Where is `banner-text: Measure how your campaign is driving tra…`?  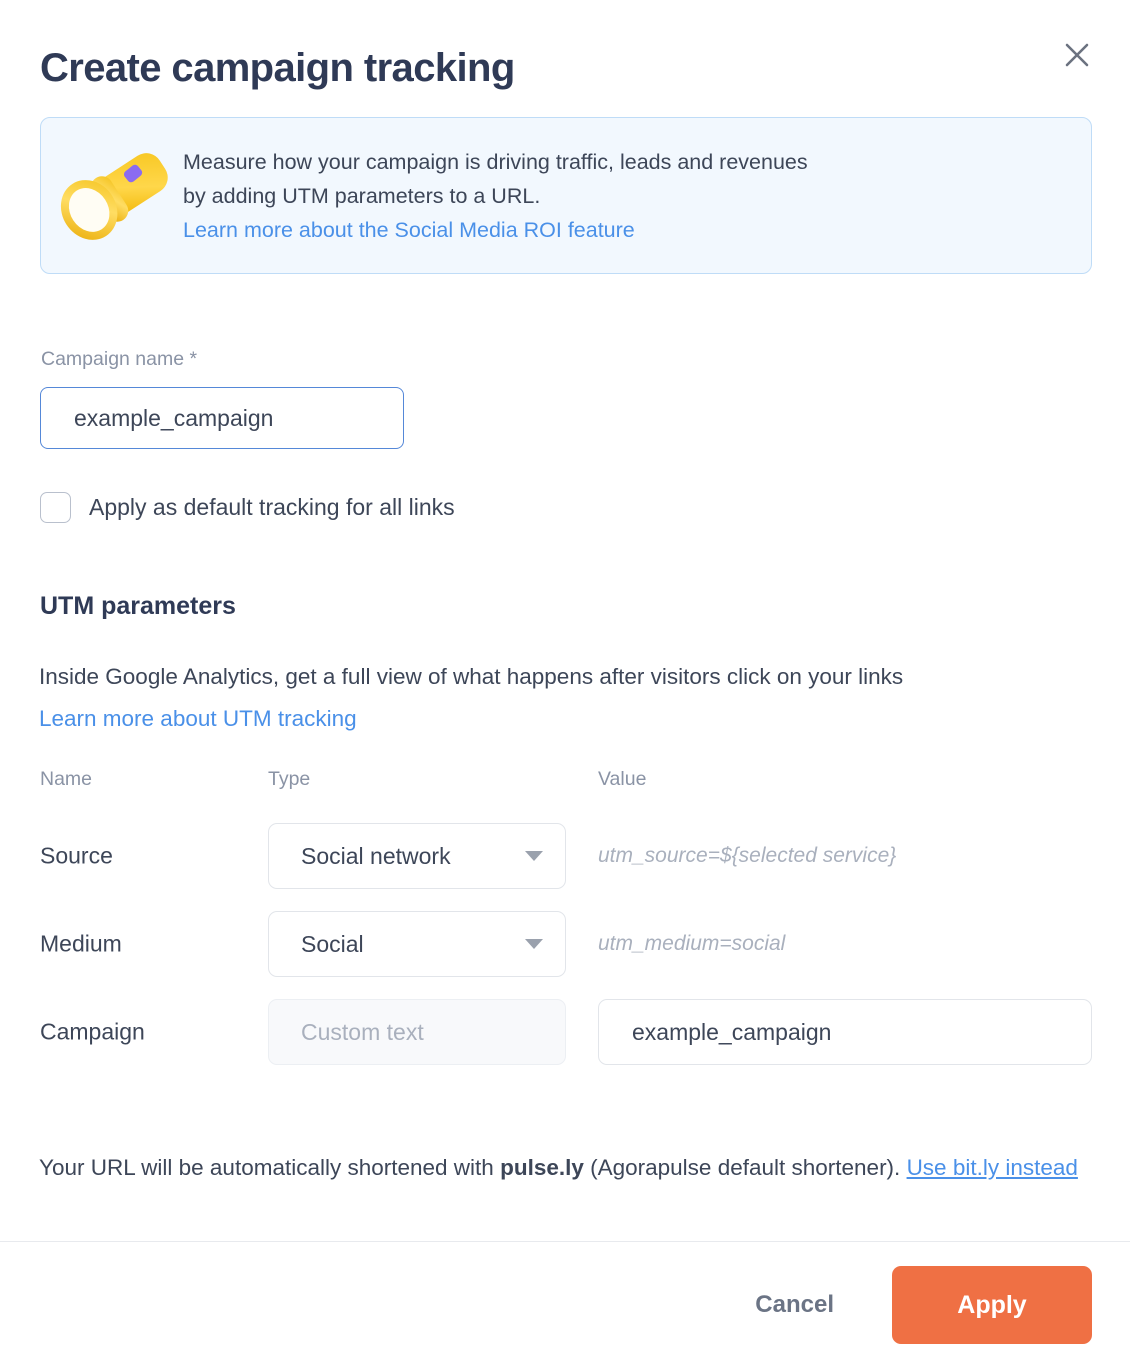
banner-text: Measure how your campaign is driving tra… is located at coordinates (515, 196).